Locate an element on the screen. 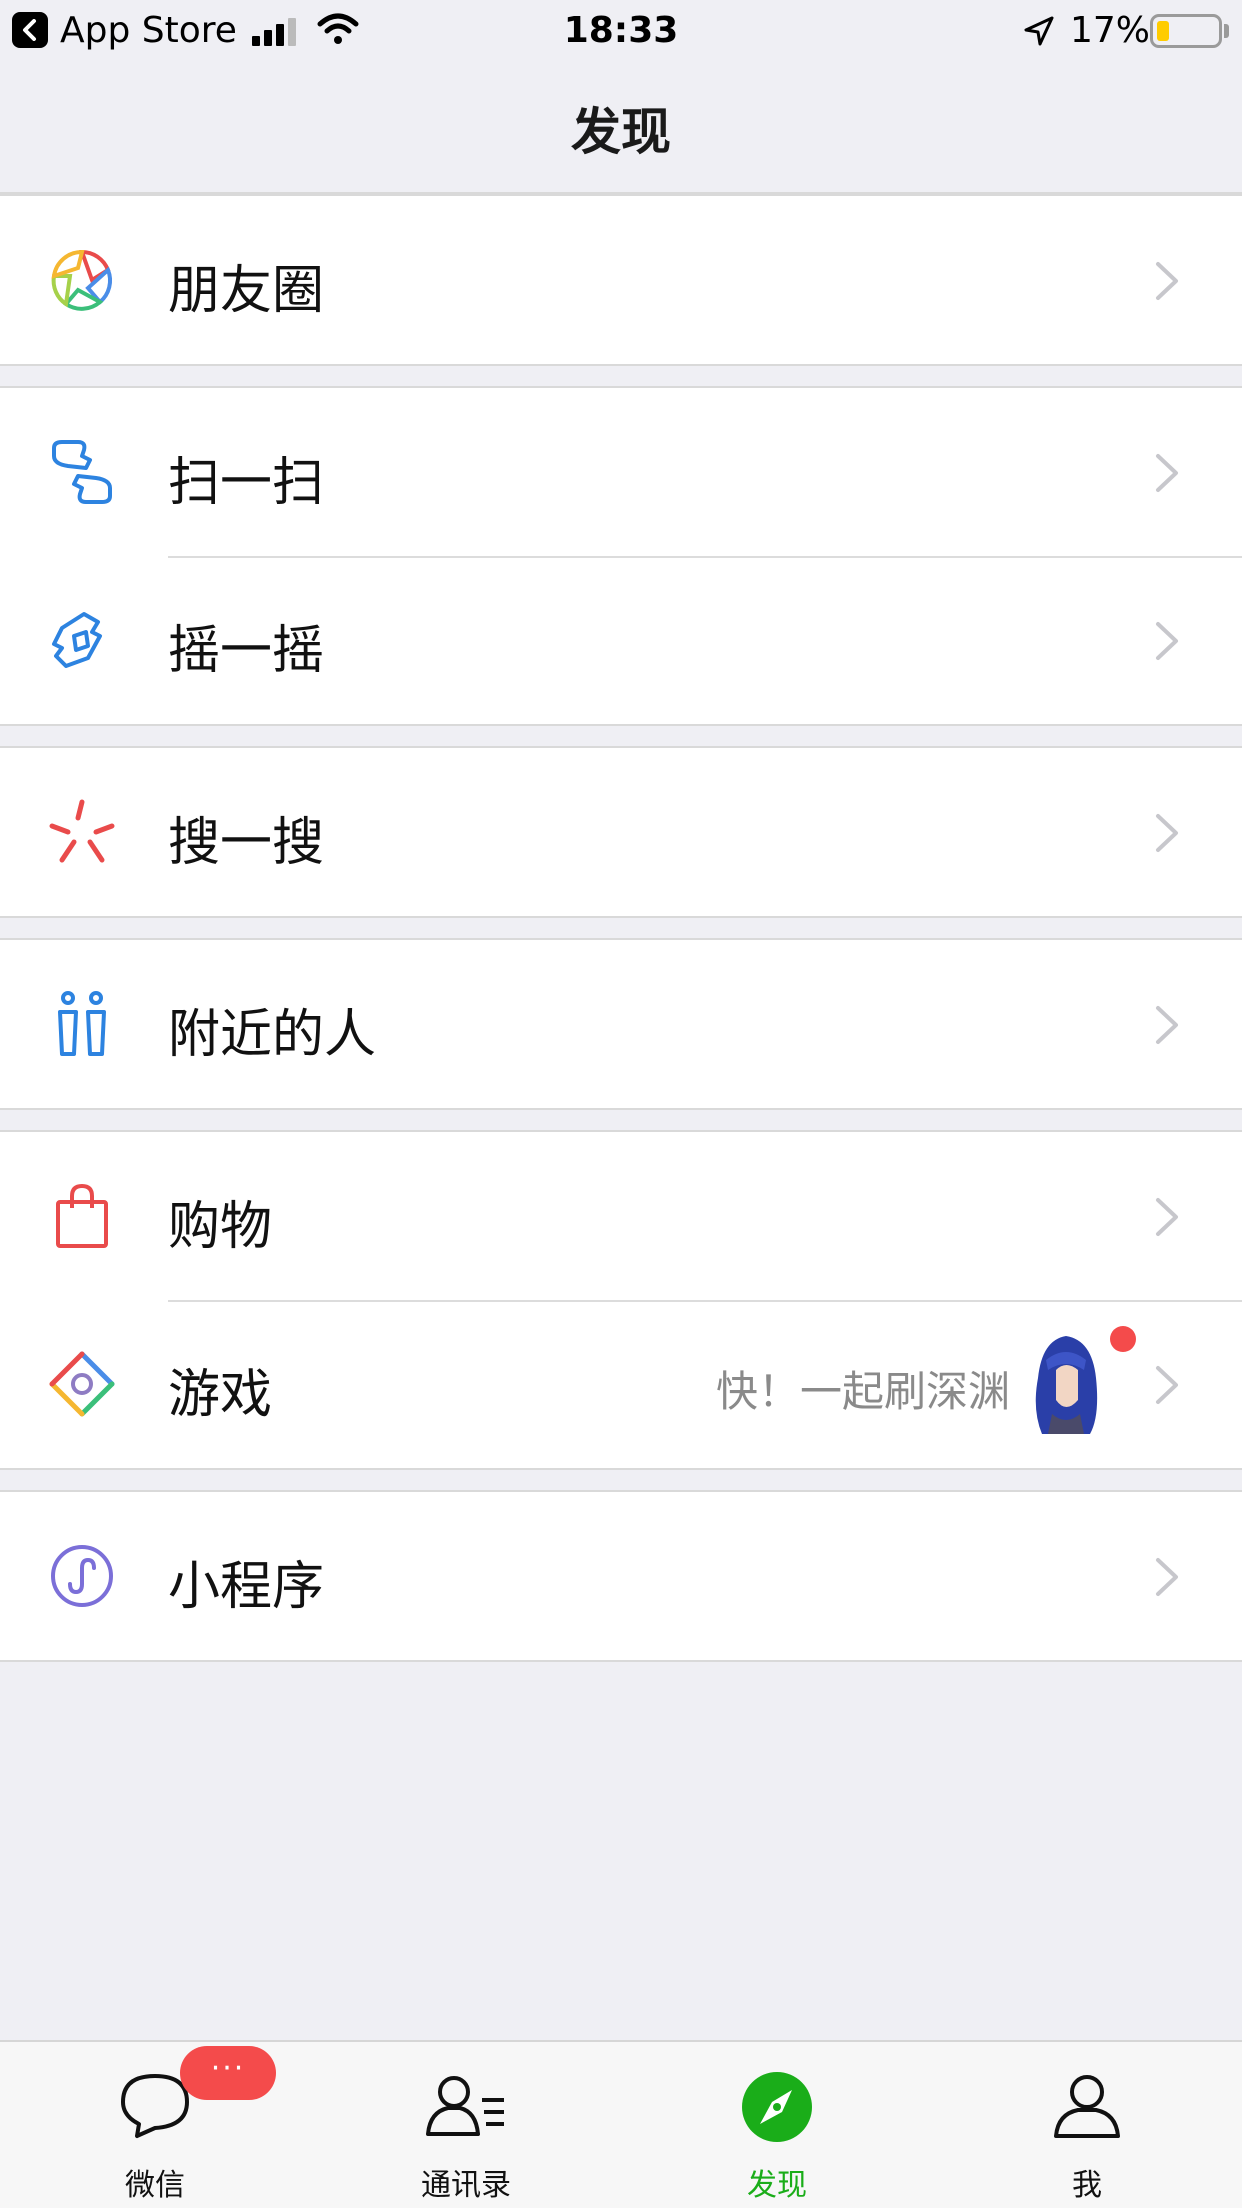  list-item-label: 扫一扫 is located at coordinates (246, 483).